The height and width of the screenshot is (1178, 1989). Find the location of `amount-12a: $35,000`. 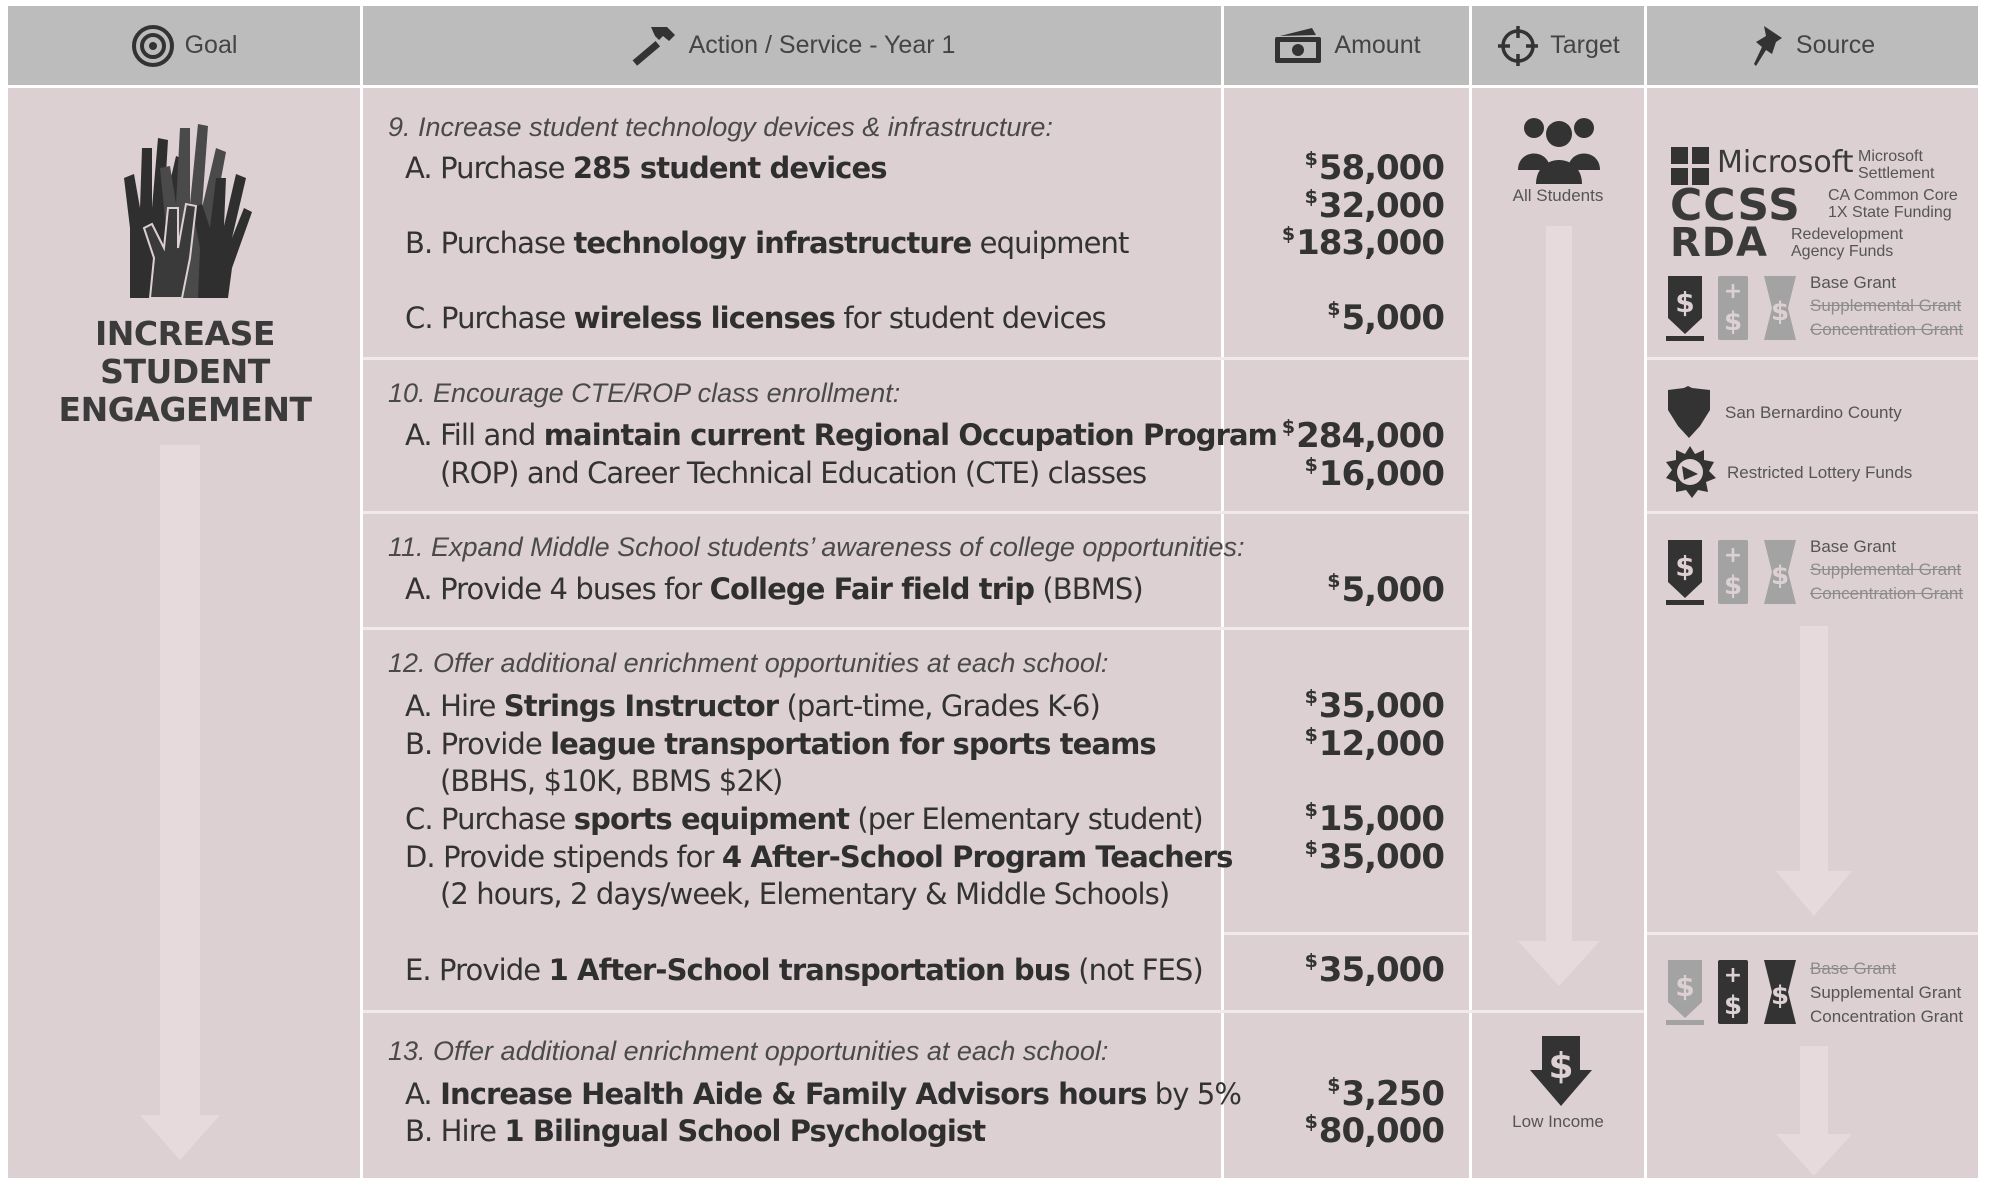

amount-12a: $35,000 is located at coordinates (1374, 706).